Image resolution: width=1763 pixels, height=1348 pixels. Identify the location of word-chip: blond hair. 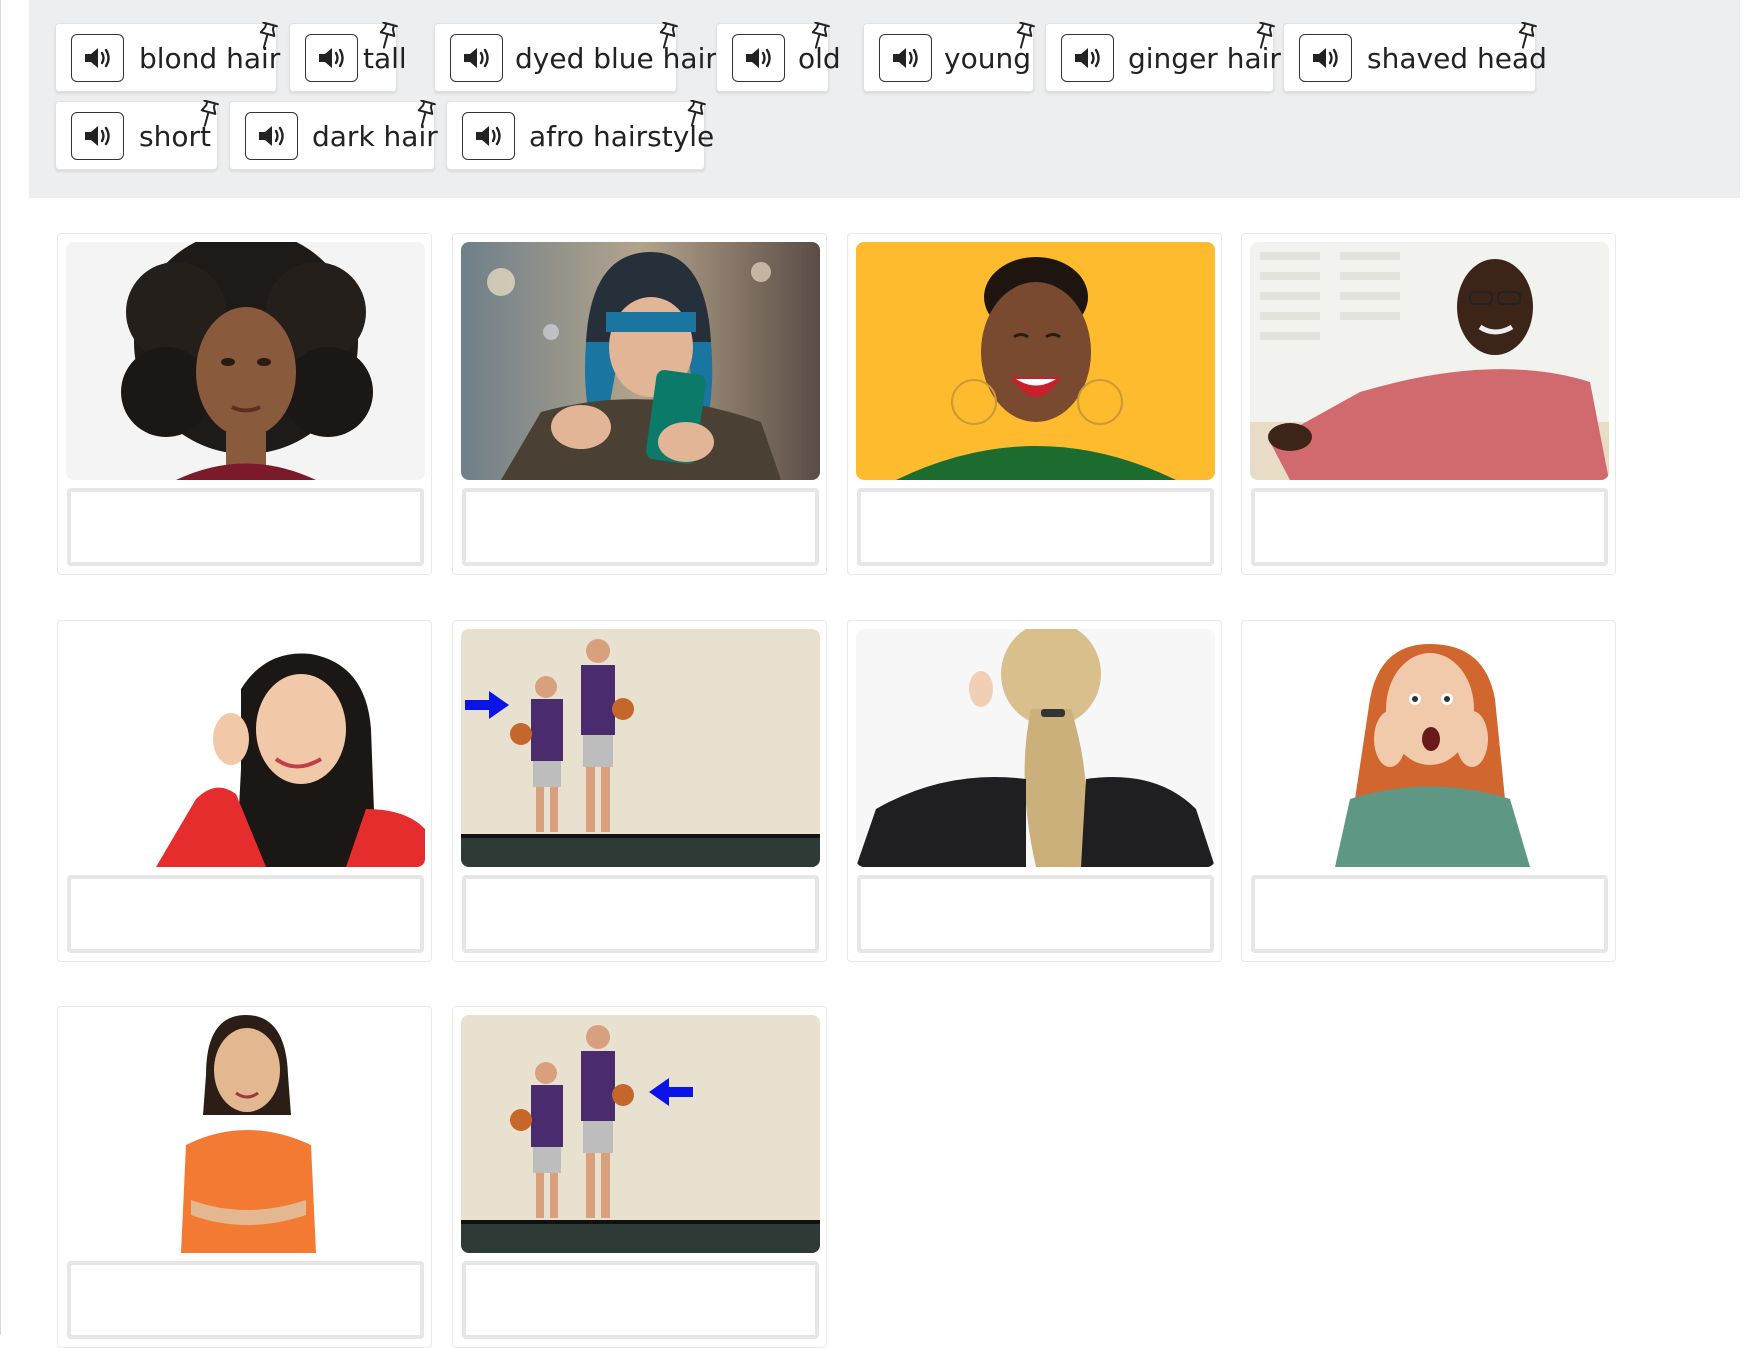
(167, 57).